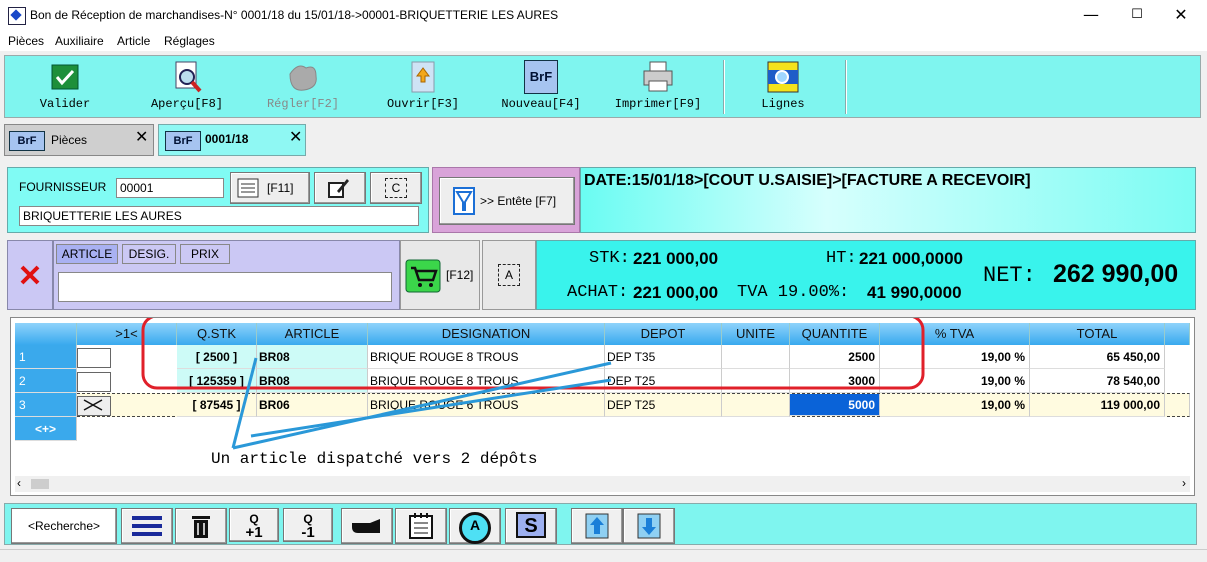 This screenshot has height=562, width=1207. I want to click on scroll-left-icon: ‹, so click(19, 483).